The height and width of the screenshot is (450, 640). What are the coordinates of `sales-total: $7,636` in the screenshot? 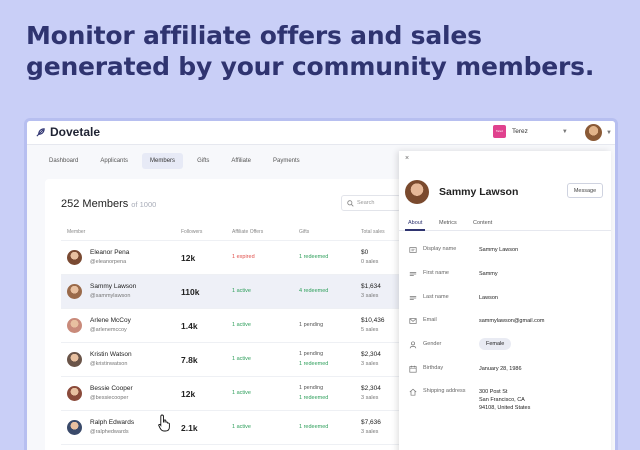 It's located at (371, 422).